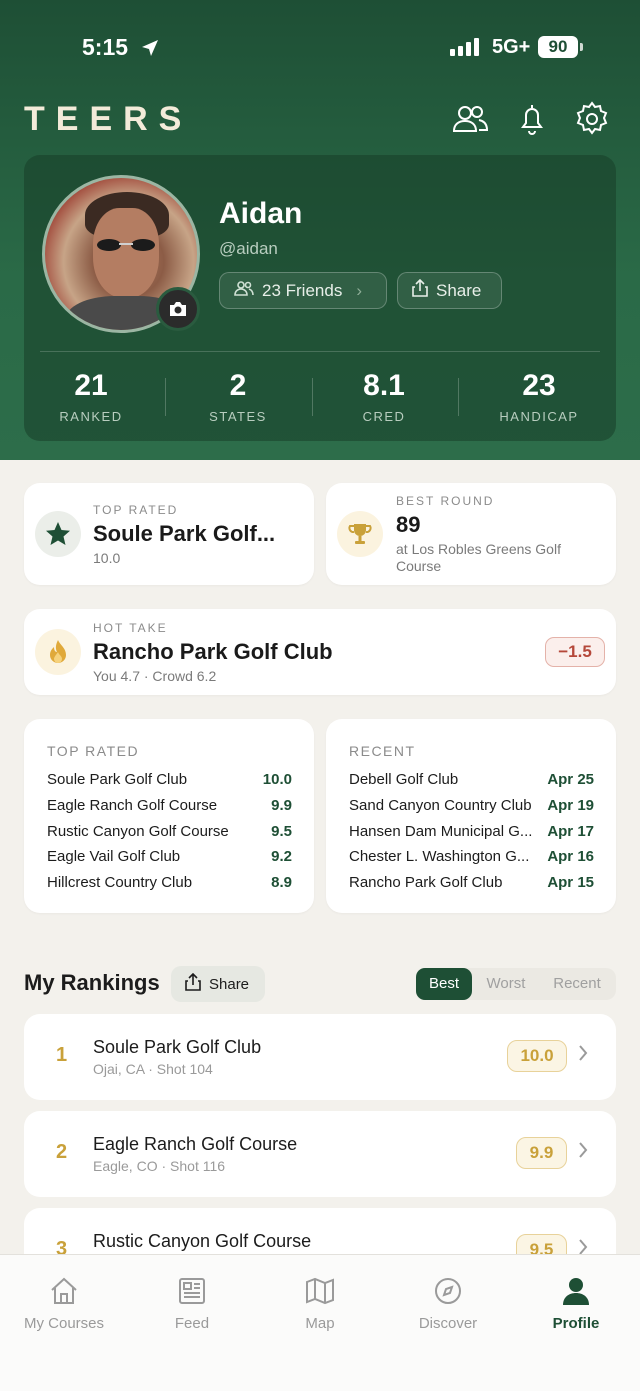 The height and width of the screenshot is (1391, 640). Describe the element at coordinates (471, 856) in the screenshot. I see `list-item: Chester L. Washington G... Apr 16` at that location.